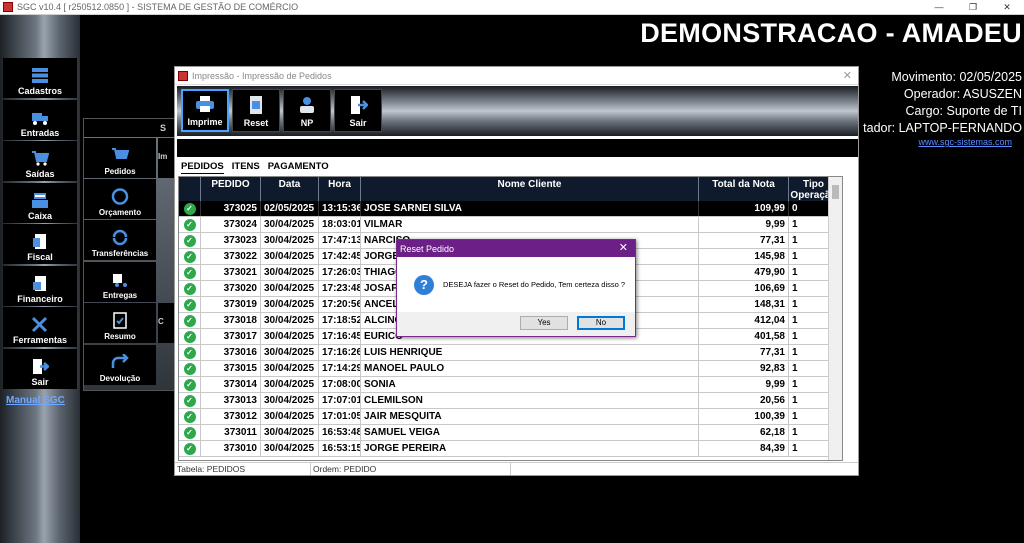 This screenshot has height=543, width=1024. What do you see at coordinates (623, 247) in the screenshot?
I see `modal-close-button: ✕` at bounding box center [623, 247].